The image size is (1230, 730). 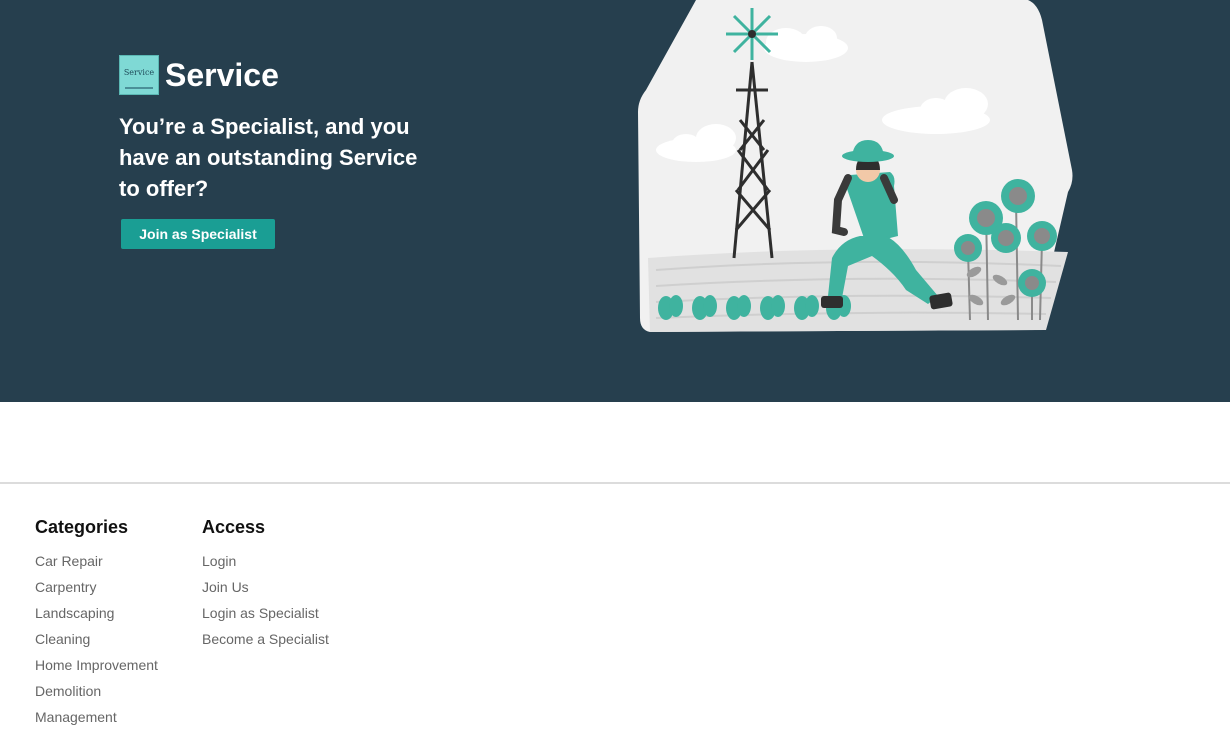 I want to click on access-link-login-as-specialist: Login as Specialist, so click(x=265, y=613).